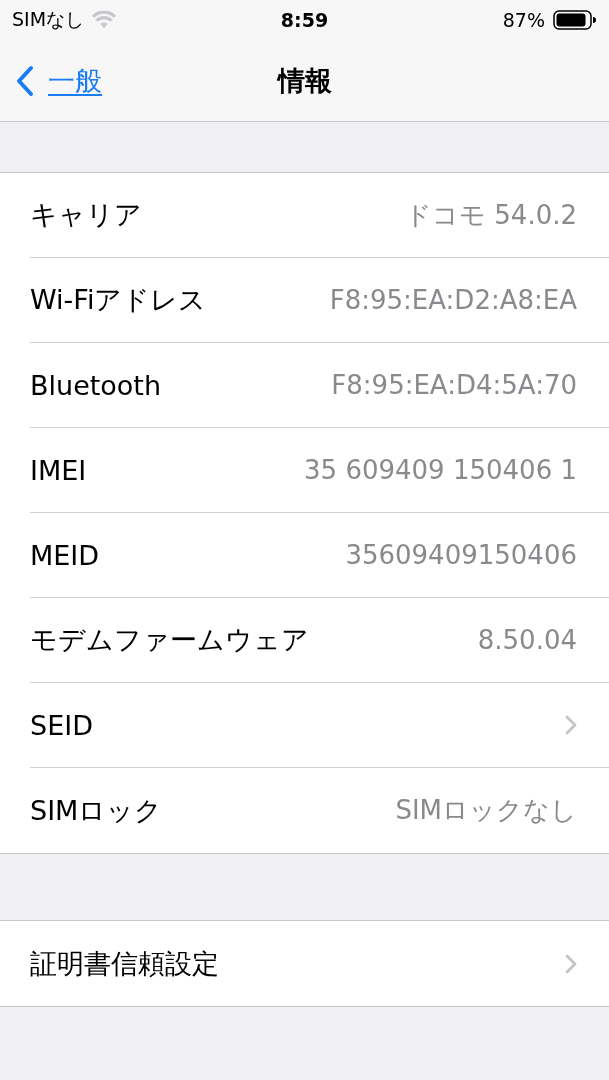  Describe the element at coordinates (527, 640) in the screenshot. I see `row-value: 8.50.04` at that location.